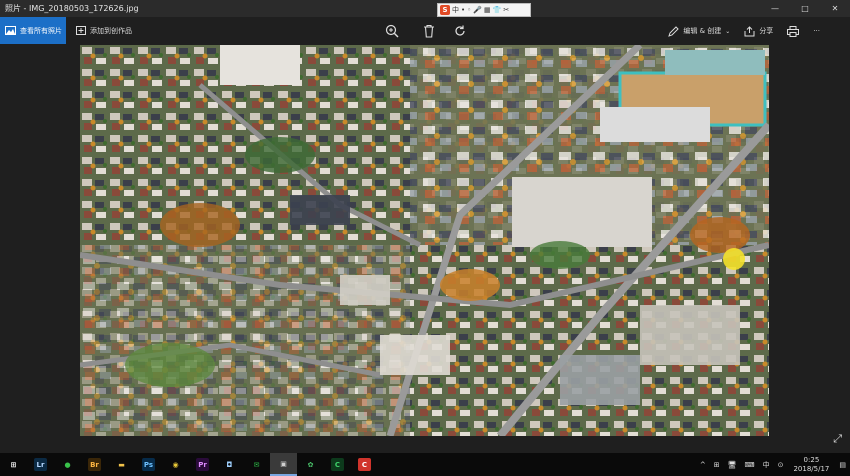  I want to click on wechat-icon: ✉, so click(256, 464).